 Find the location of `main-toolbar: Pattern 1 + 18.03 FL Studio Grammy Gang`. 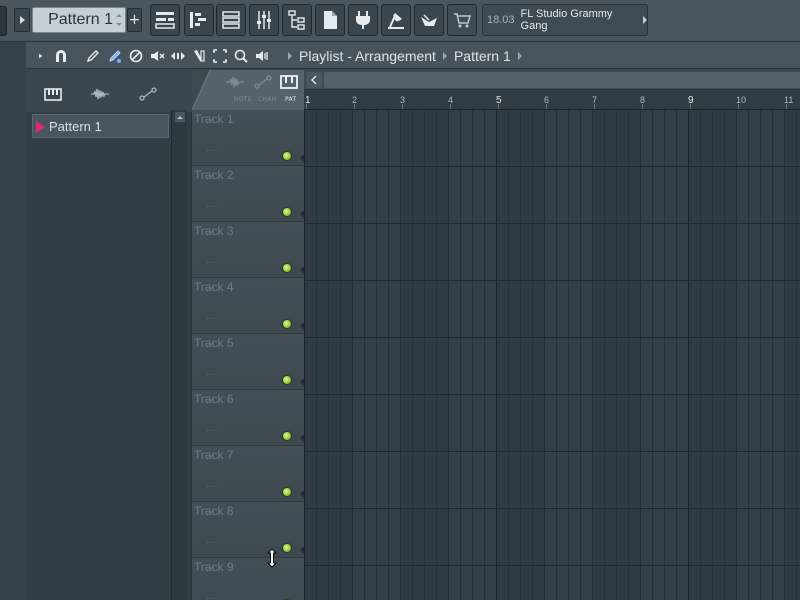

main-toolbar: Pattern 1 + 18.03 FL Studio Grammy Gang is located at coordinates (400, 21).